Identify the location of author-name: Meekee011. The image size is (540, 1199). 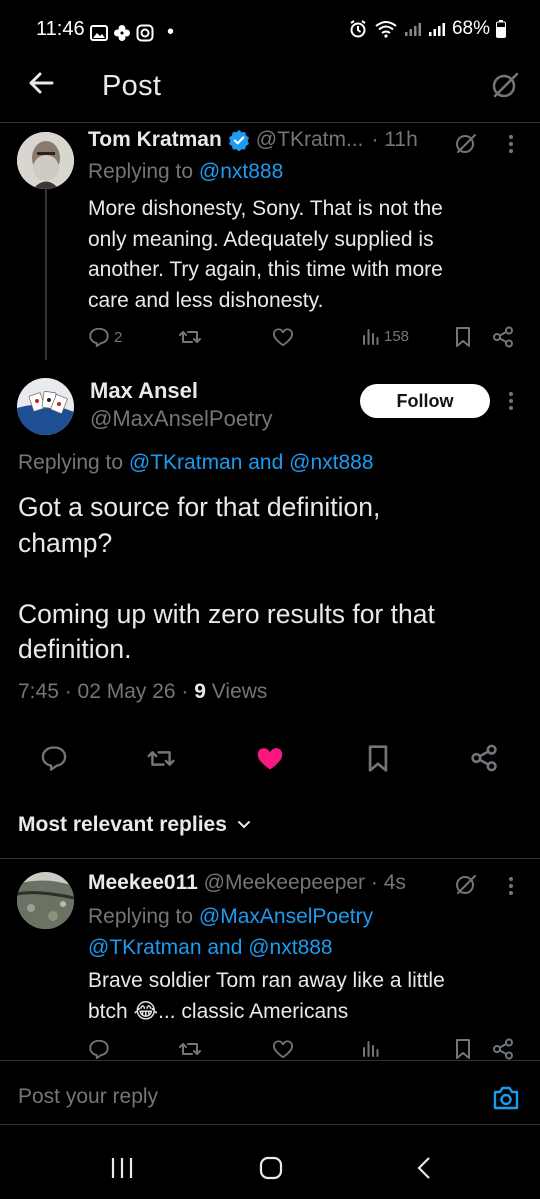
(143, 882).